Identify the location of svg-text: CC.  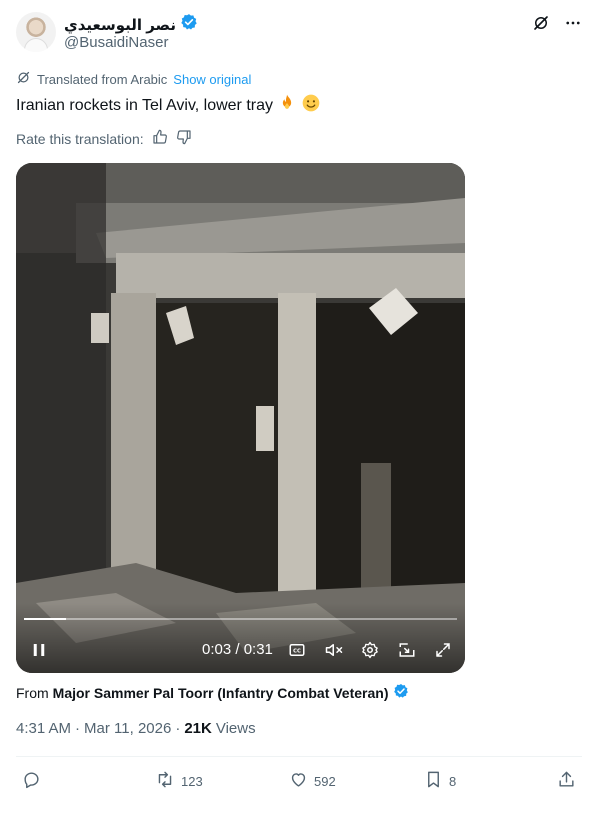
(297, 652).